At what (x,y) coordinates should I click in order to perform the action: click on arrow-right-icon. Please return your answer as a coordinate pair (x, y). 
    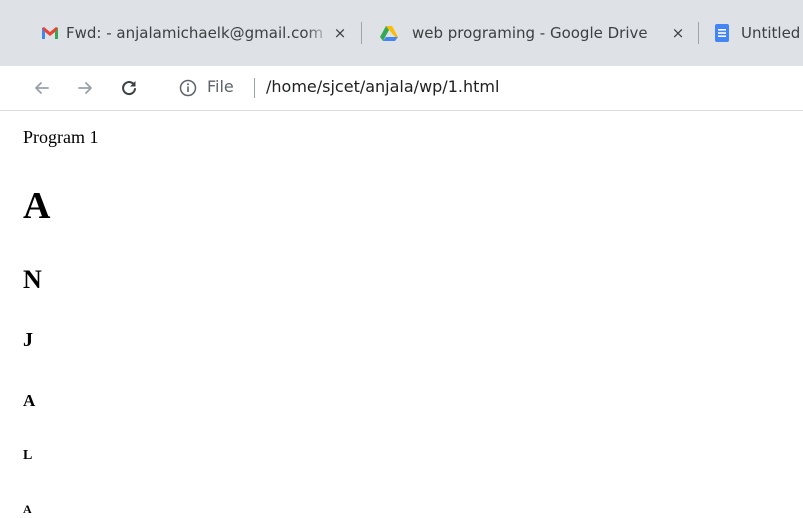
    Looking at the image, I should click on (85, 88).